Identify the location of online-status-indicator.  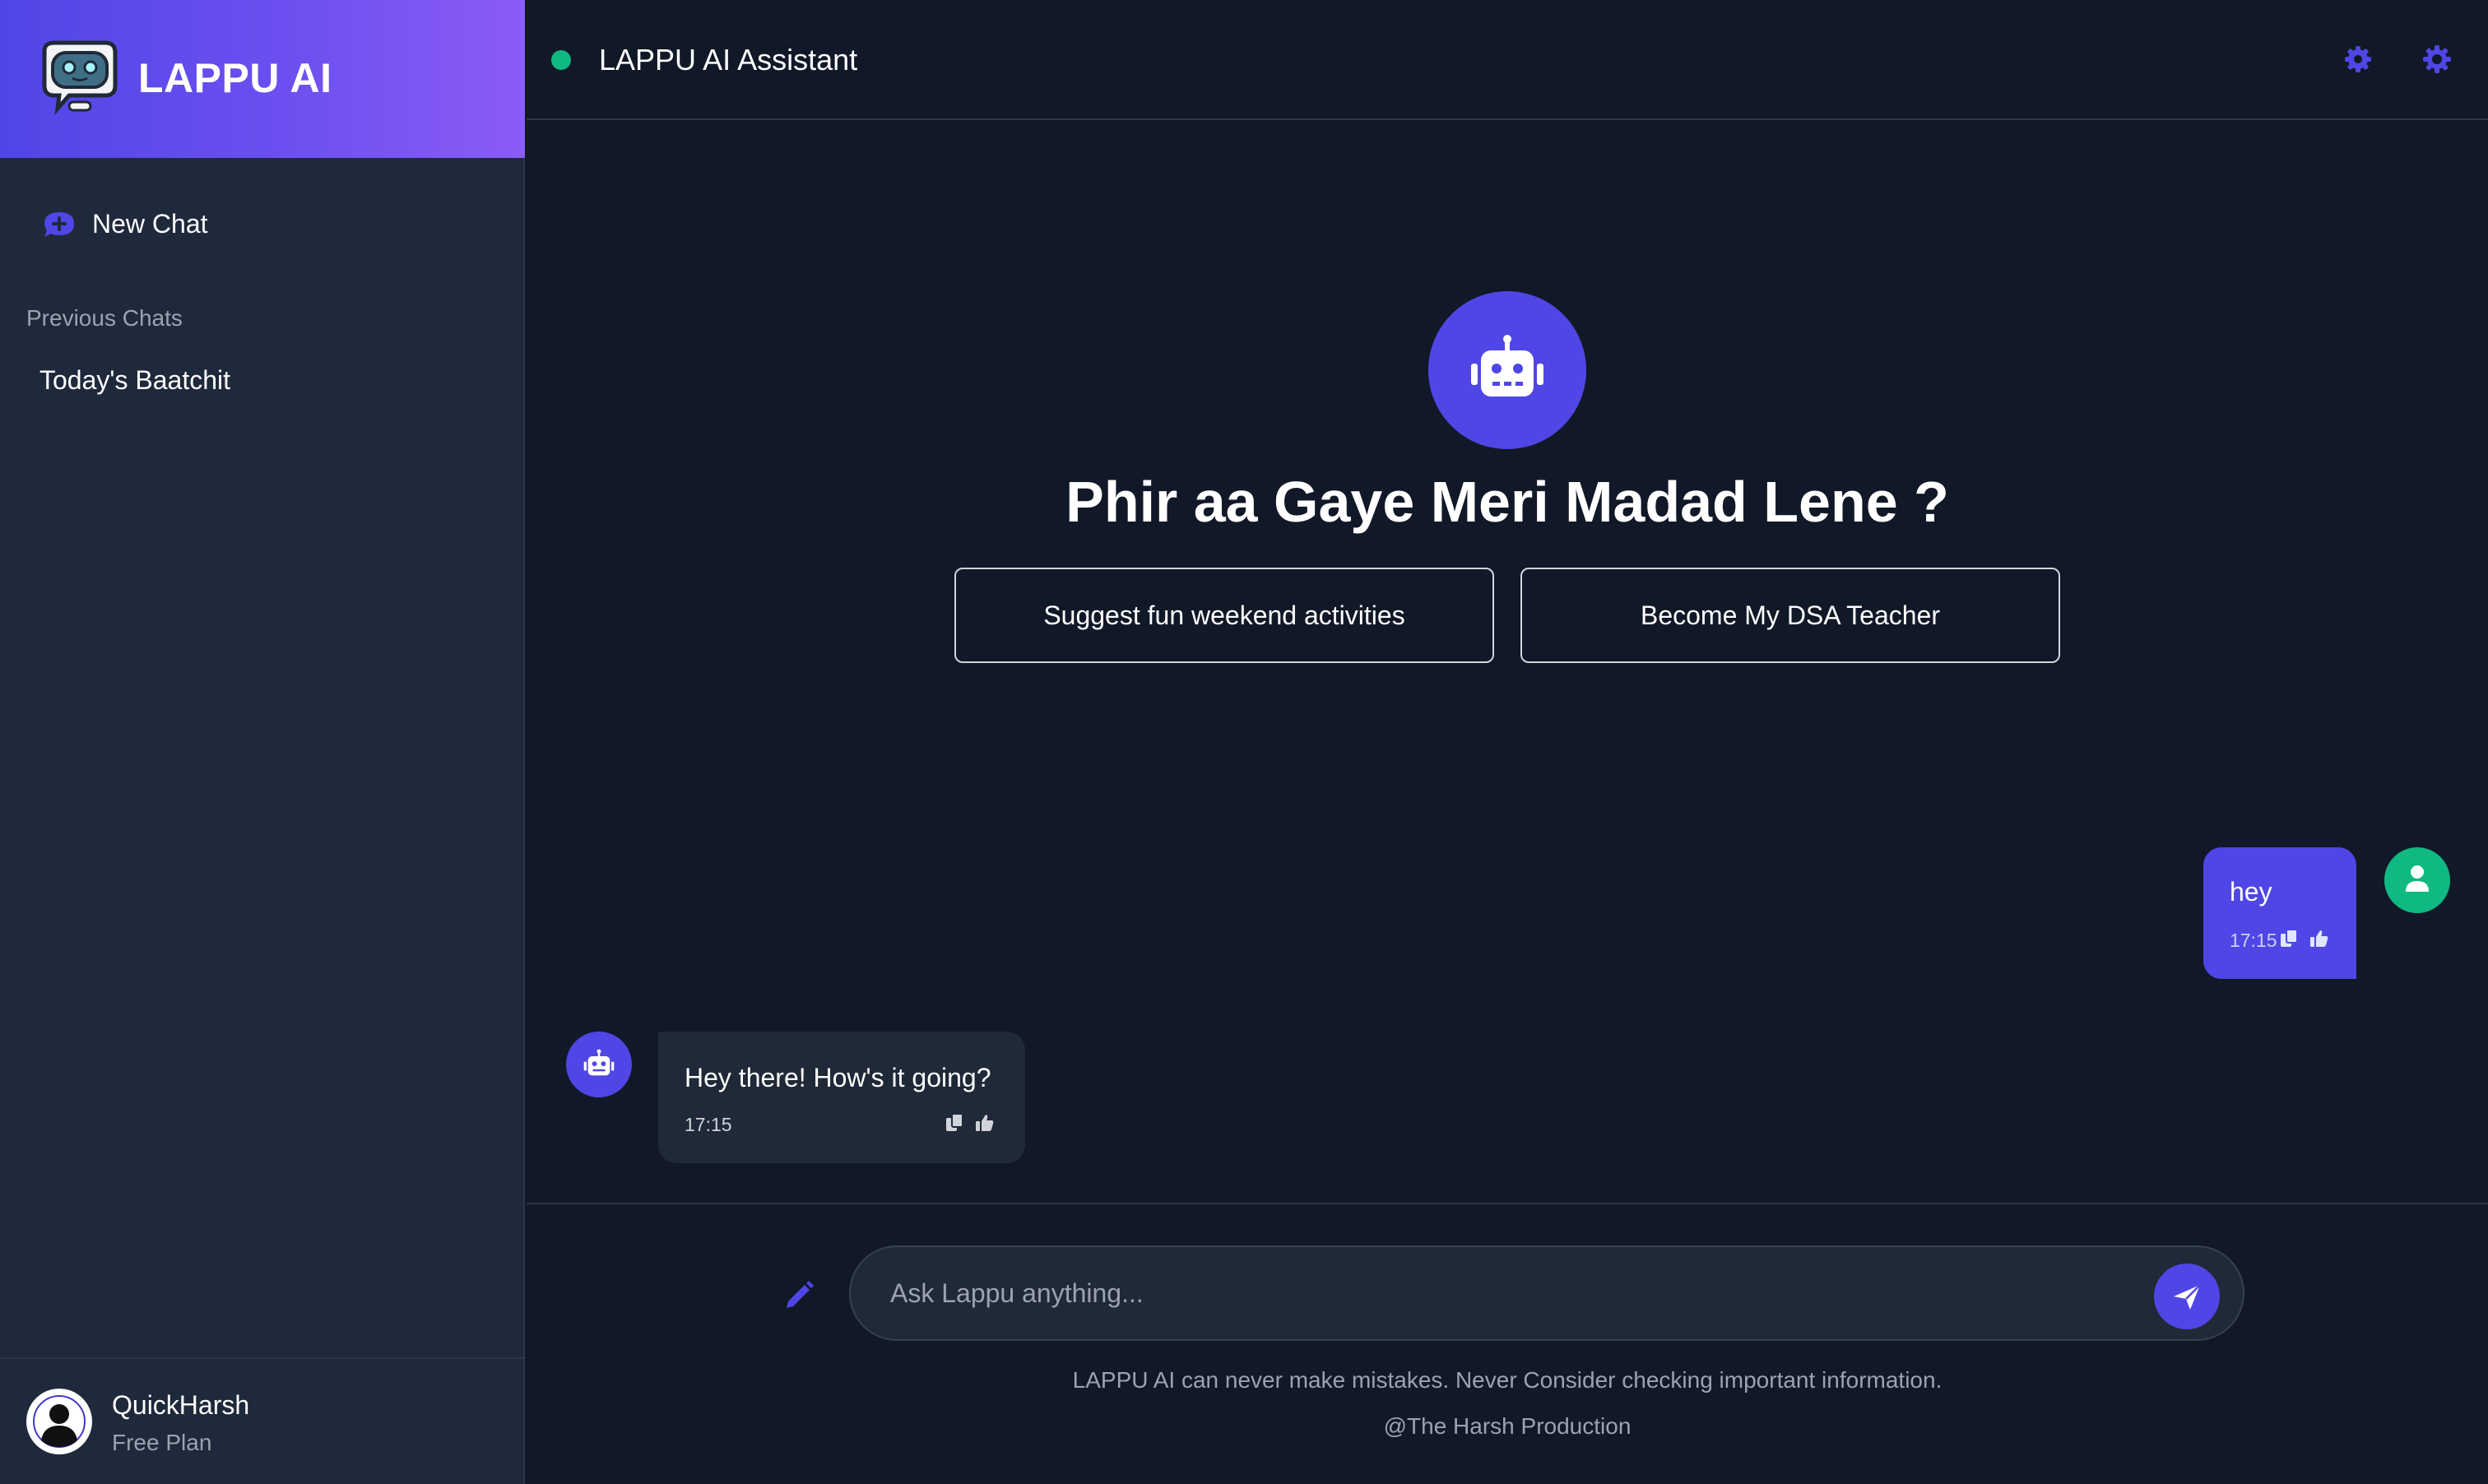
(561, 60).